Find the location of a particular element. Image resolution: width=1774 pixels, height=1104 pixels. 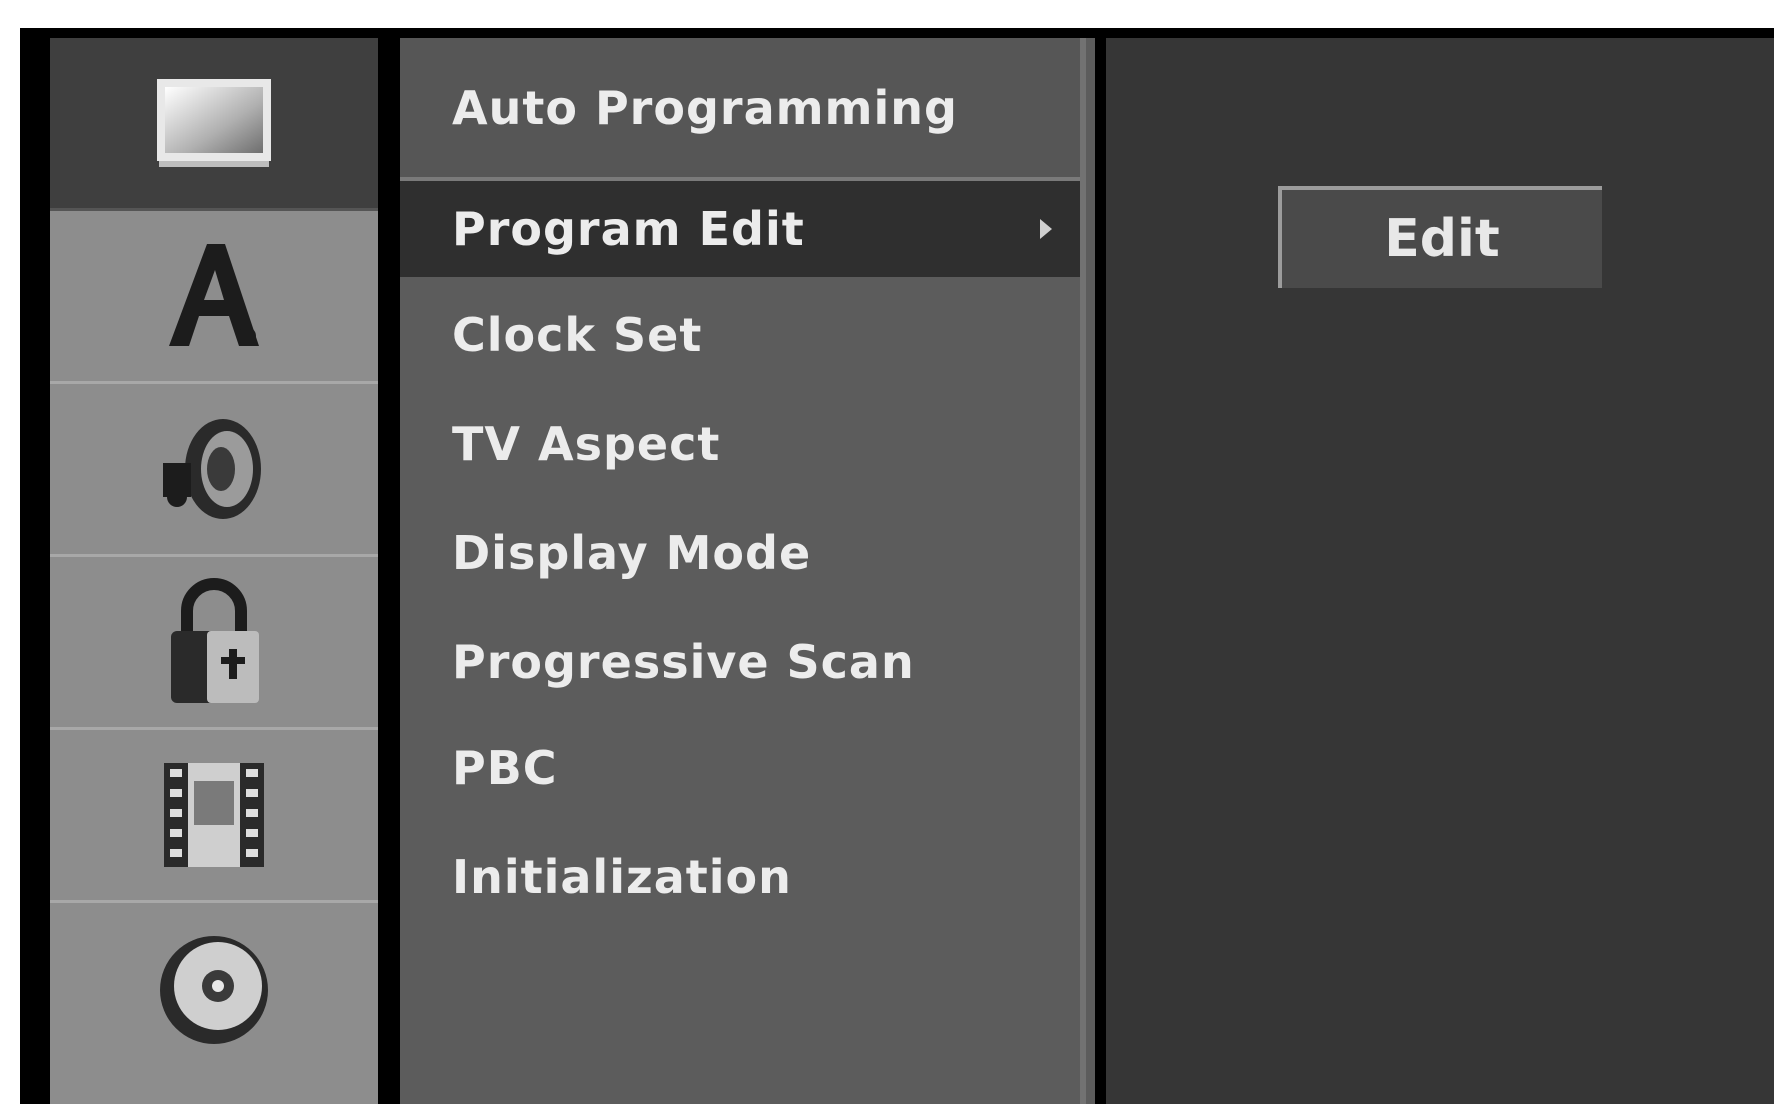

audio-icon is located at coordinates (212, 469).